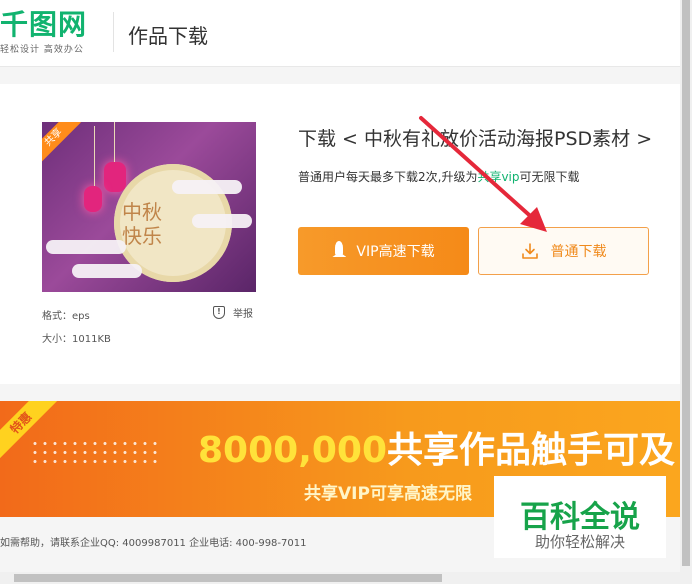 This screenshot has height=584, width=692. Describe the element at coordinates (529, 251) in the screenshot. I see `download-icon` at that location.